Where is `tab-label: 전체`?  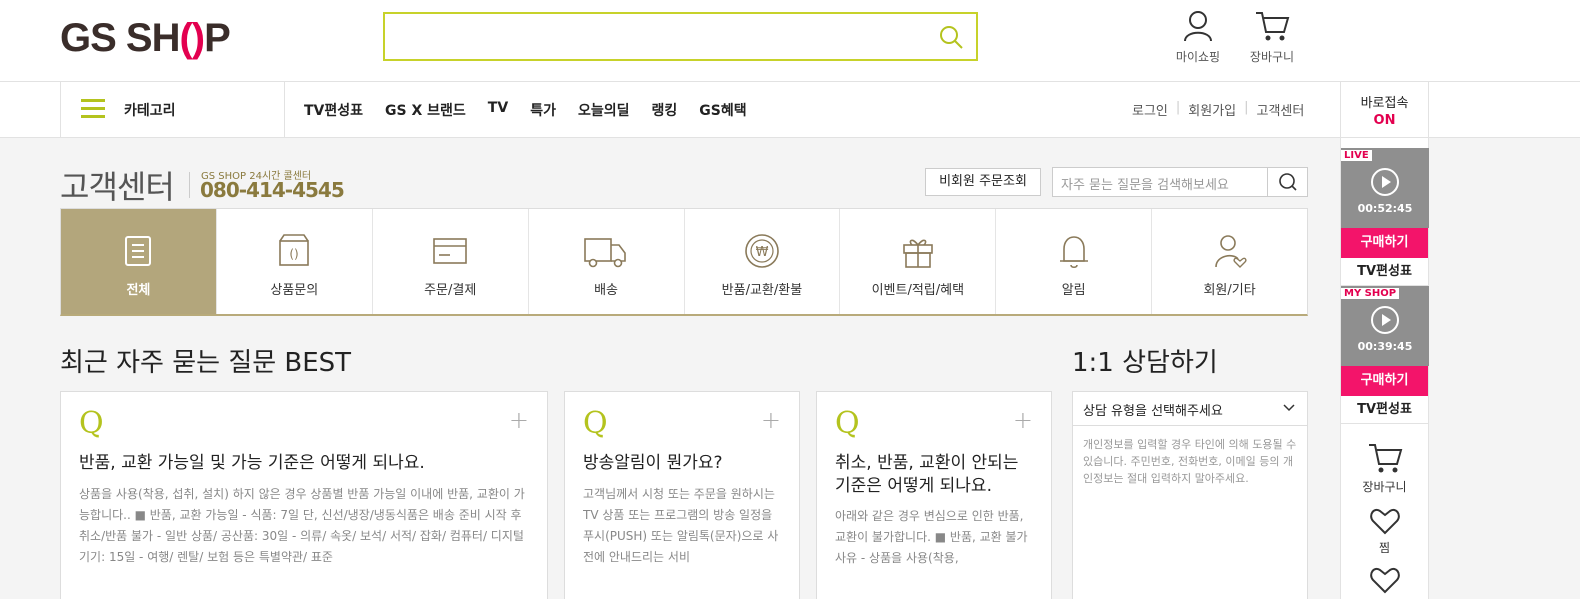 tab-label: 전체 is located at coordinates (138, 290).